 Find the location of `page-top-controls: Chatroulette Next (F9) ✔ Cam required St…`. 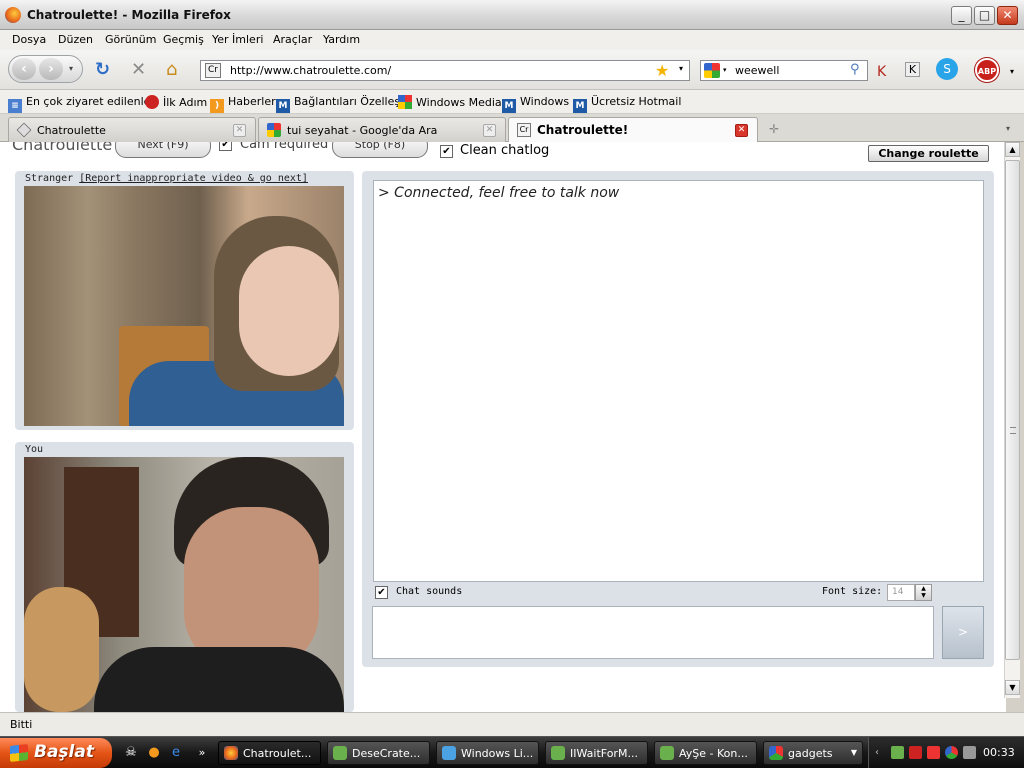

page-top-controls: Chatroulette Next (F9) ✔ Cam required St… is located at coordinates (503, 153).